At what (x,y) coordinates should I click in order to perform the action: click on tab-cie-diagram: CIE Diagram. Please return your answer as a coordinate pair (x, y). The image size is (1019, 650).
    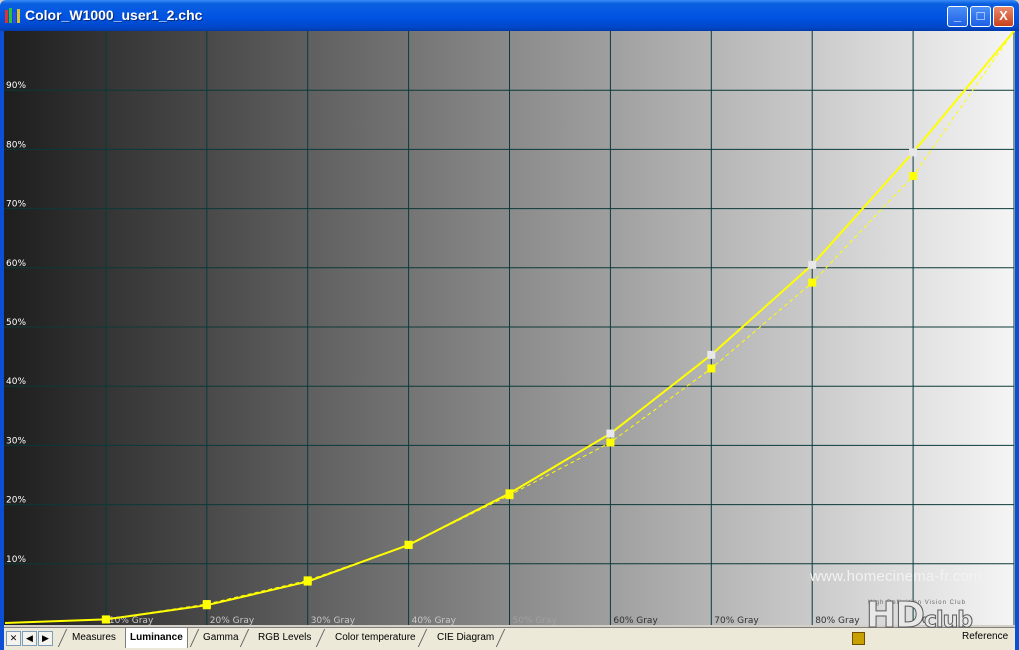
    Looking at the image, I should click on (465, 638).